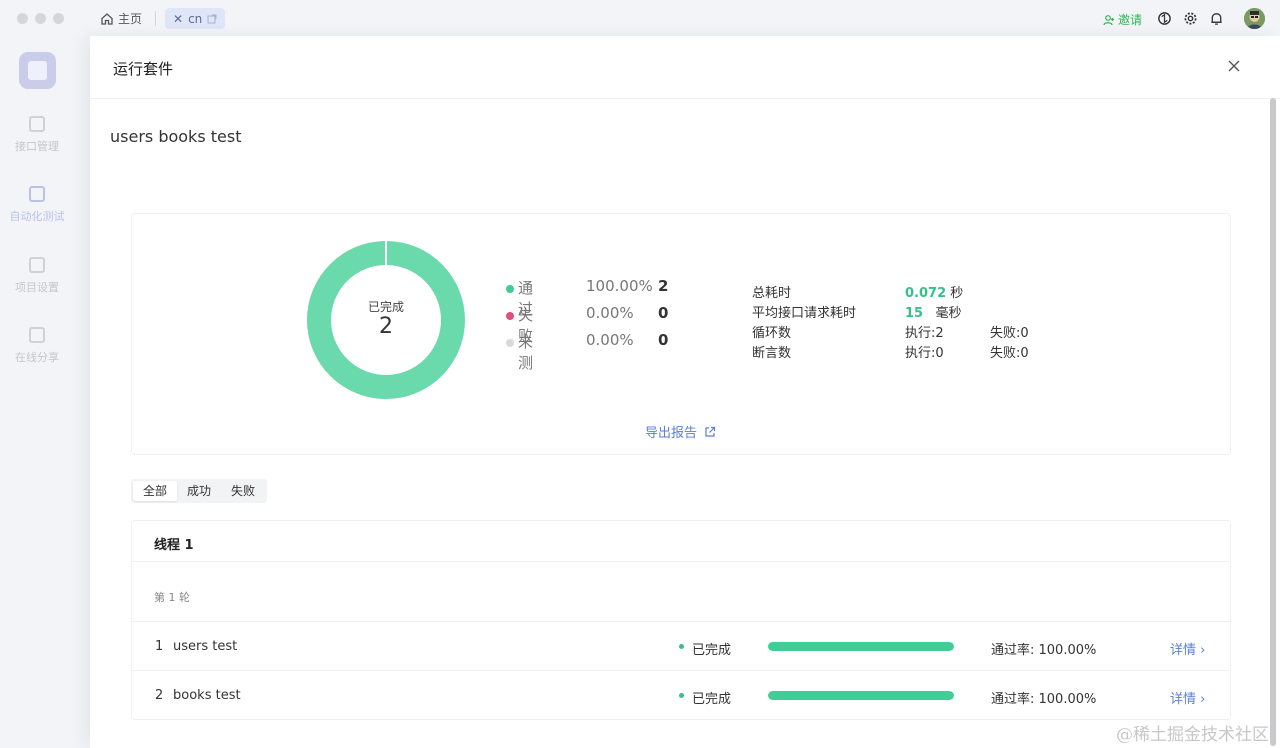 This screenshot has width=1280, height=748. Describe the element at coordinates (176, 136) in the screenshot. I see `suite-name: users books test` at that location.